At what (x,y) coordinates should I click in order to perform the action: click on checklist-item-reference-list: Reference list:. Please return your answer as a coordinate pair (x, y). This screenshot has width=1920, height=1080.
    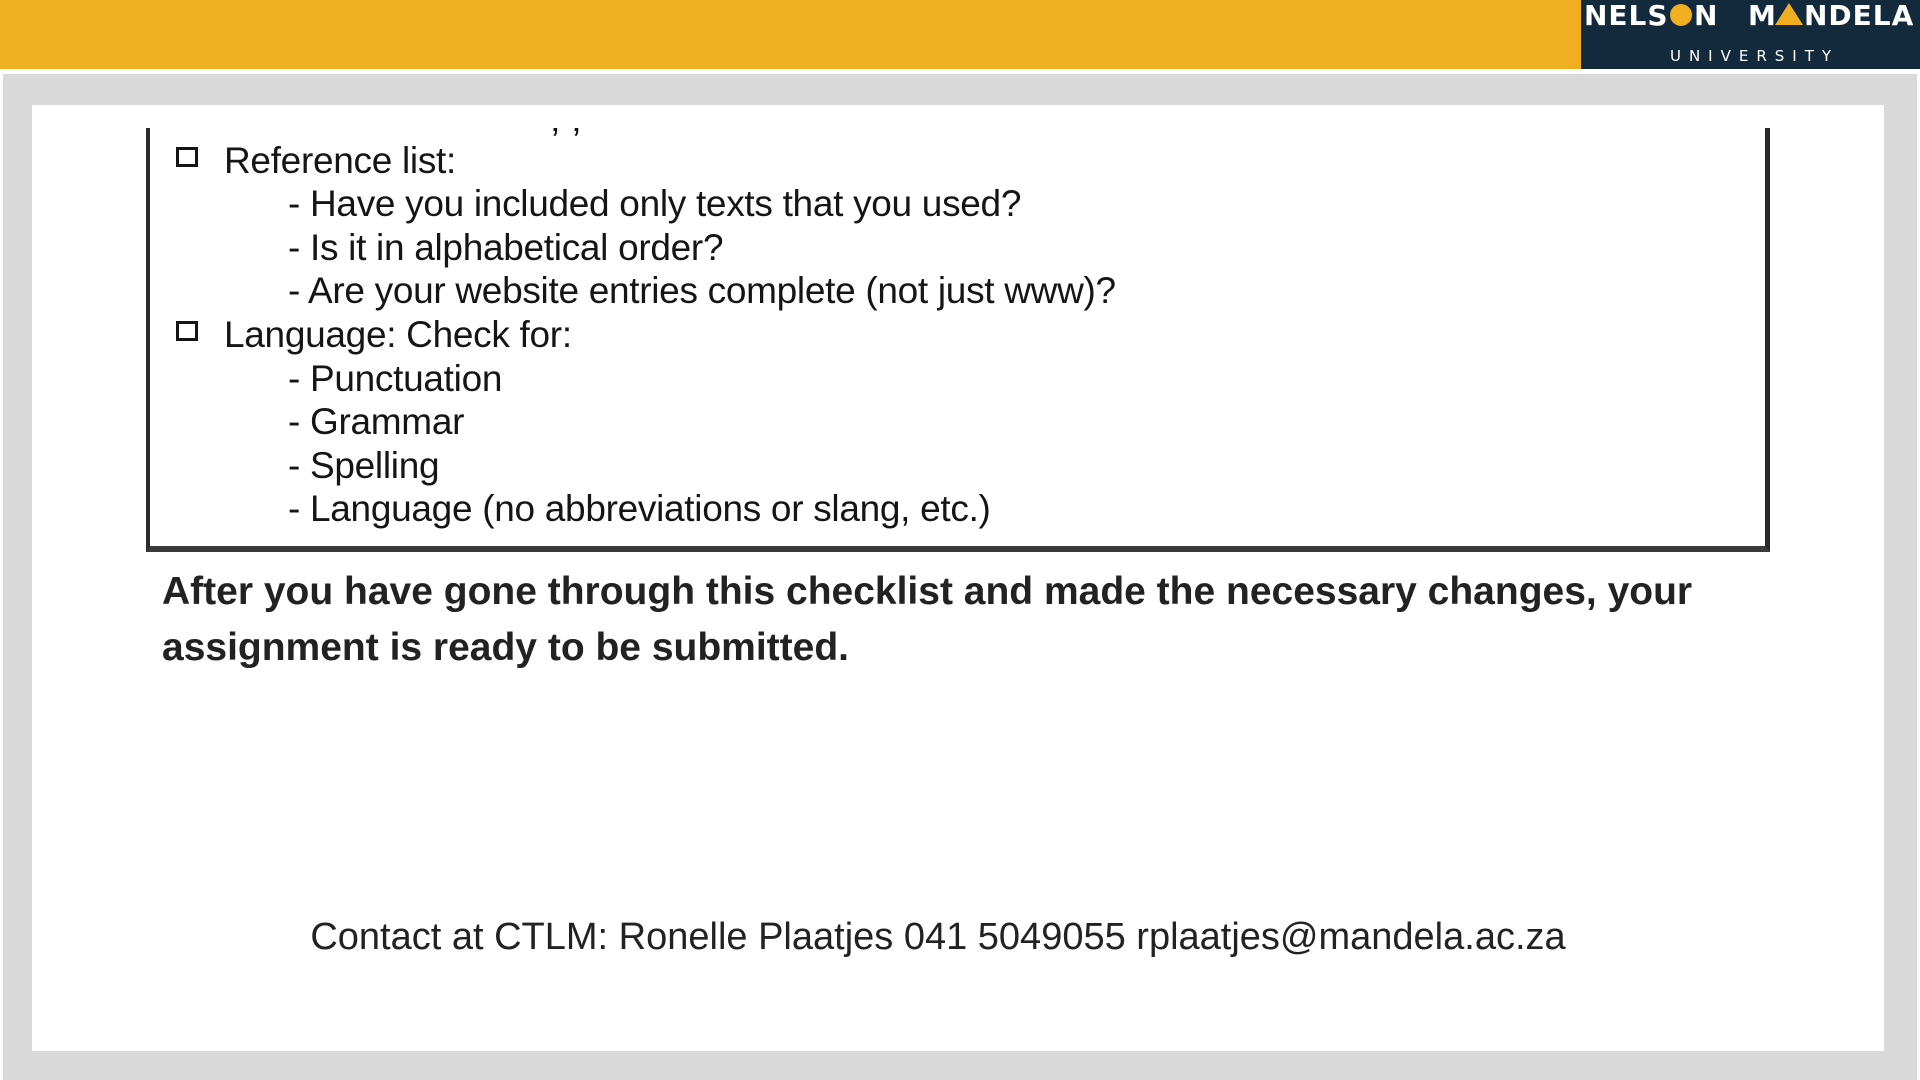
    Looking at the image, I should click on (340, 160).